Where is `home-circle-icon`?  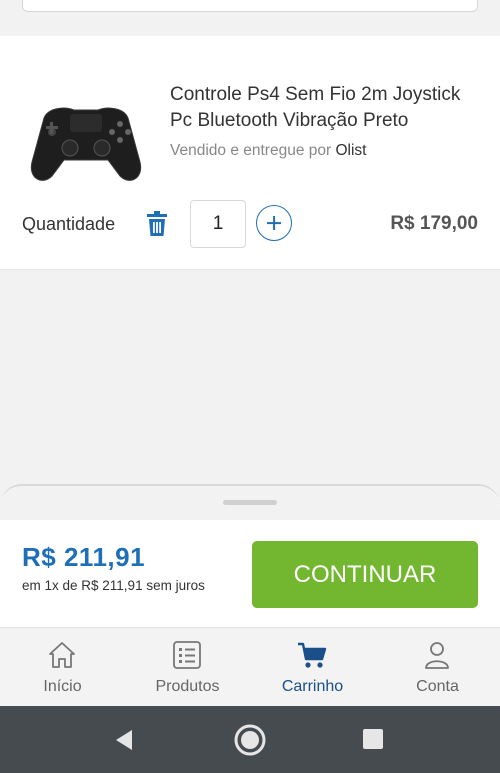
home-circle-icon is located at coordinates (250, 740).